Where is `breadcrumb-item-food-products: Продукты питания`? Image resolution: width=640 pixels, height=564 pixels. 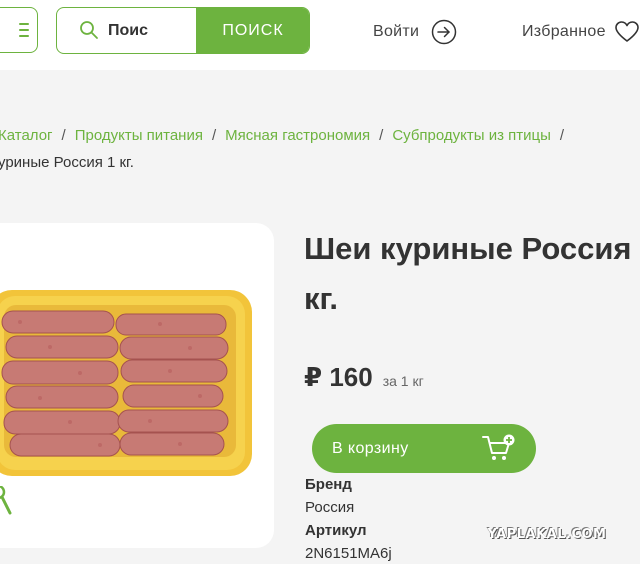 breadcrumb-item-food-products: Продукты питания is located at coordinates (139, 135).